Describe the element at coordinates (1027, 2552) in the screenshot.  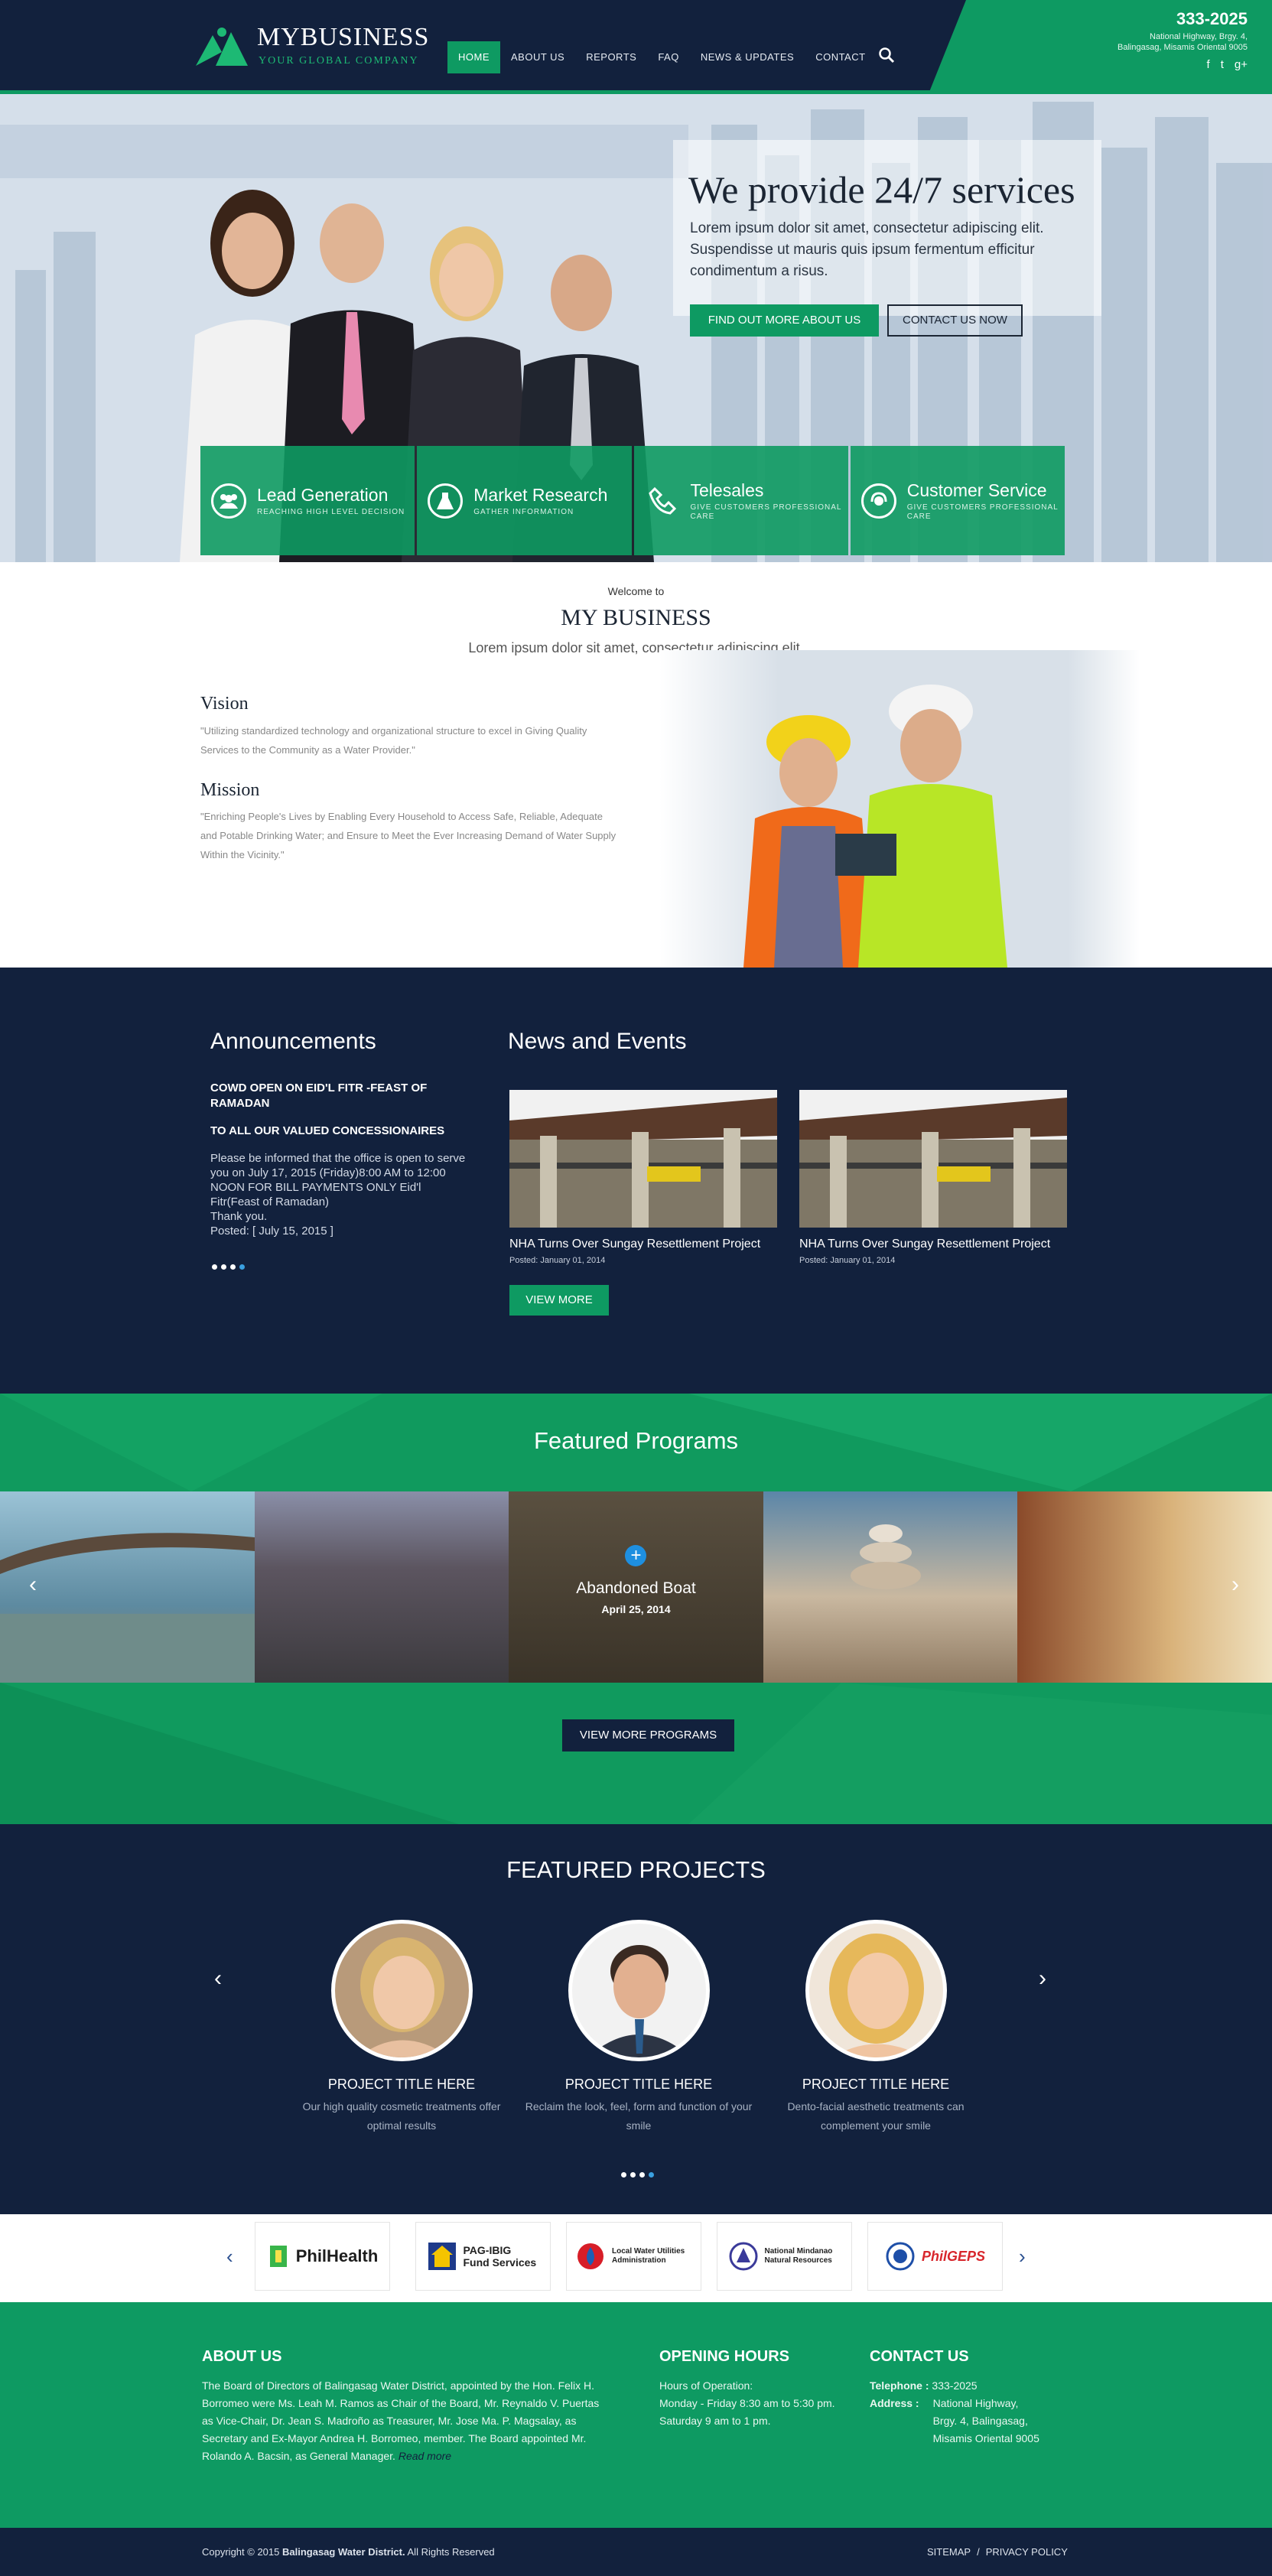
I see `privacy-policy-link: PRIVACY POLICY` at that location.